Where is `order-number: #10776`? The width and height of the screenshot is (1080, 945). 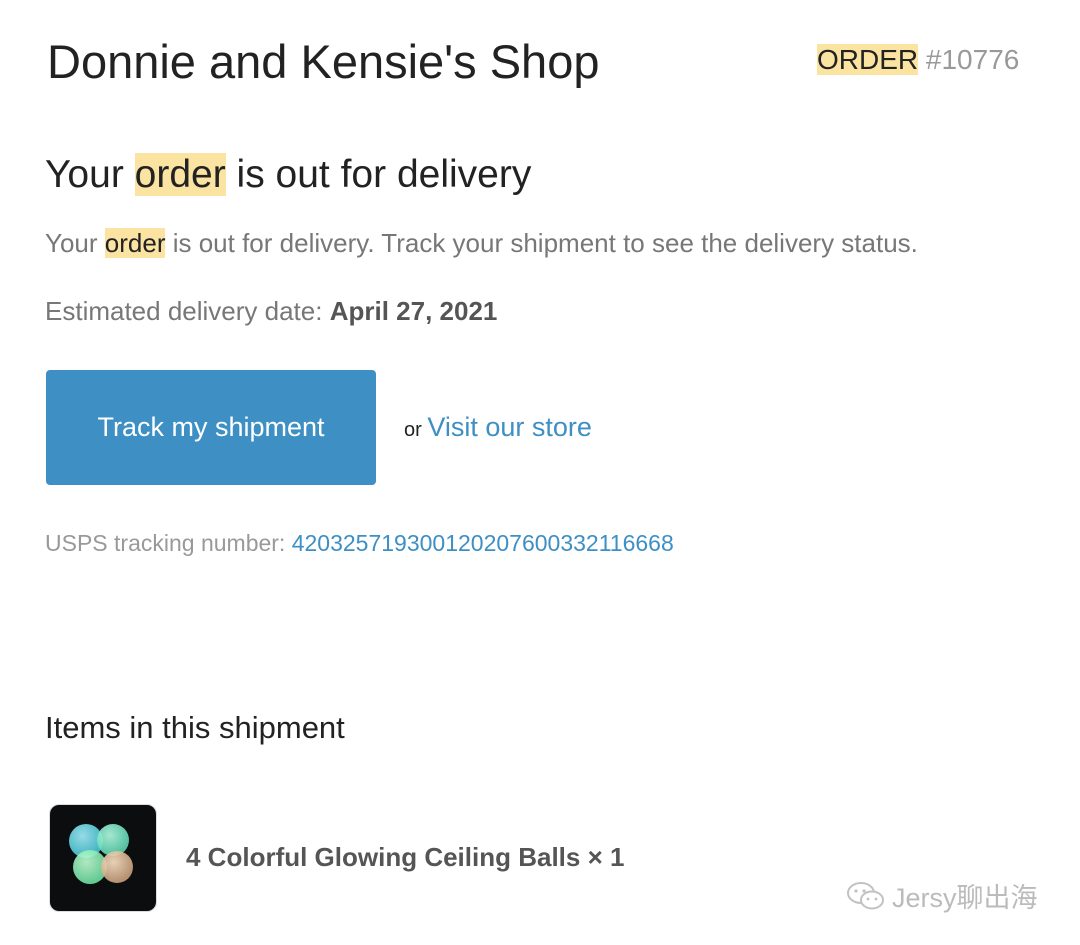 order-number: #10776 is located at coordinates (972, 59).